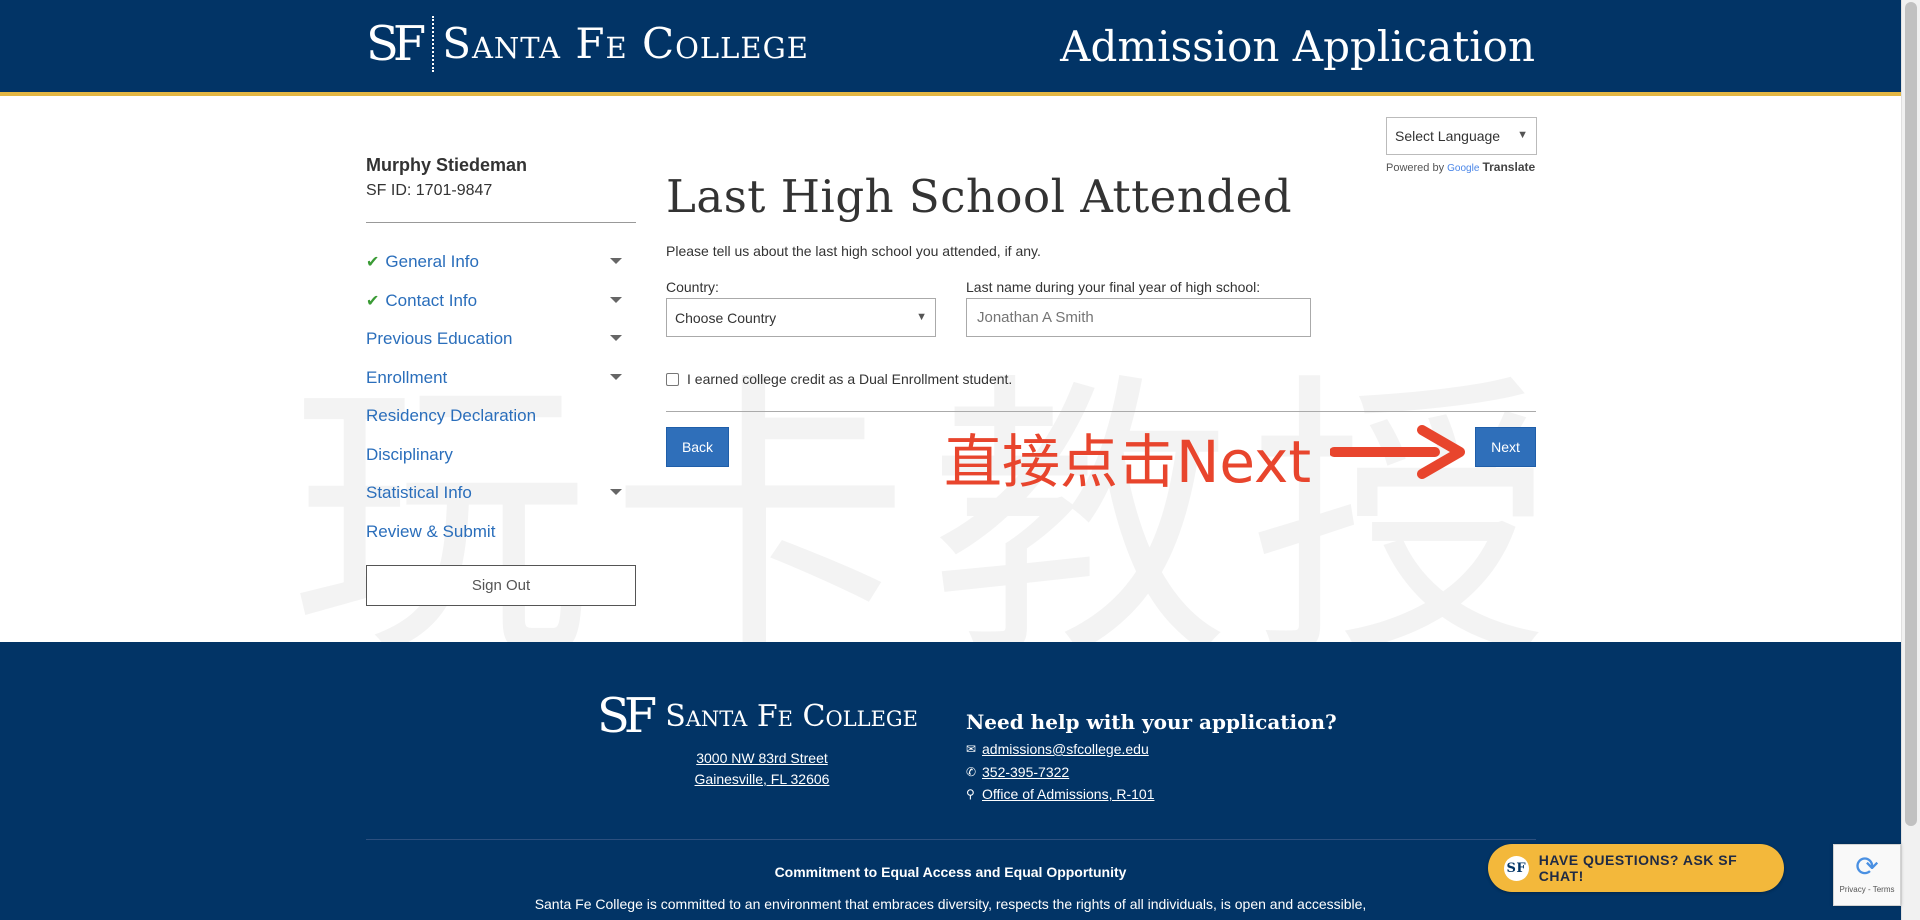  I want to click on sidebar-item-label: Residency Declaration, so click(451, 416).